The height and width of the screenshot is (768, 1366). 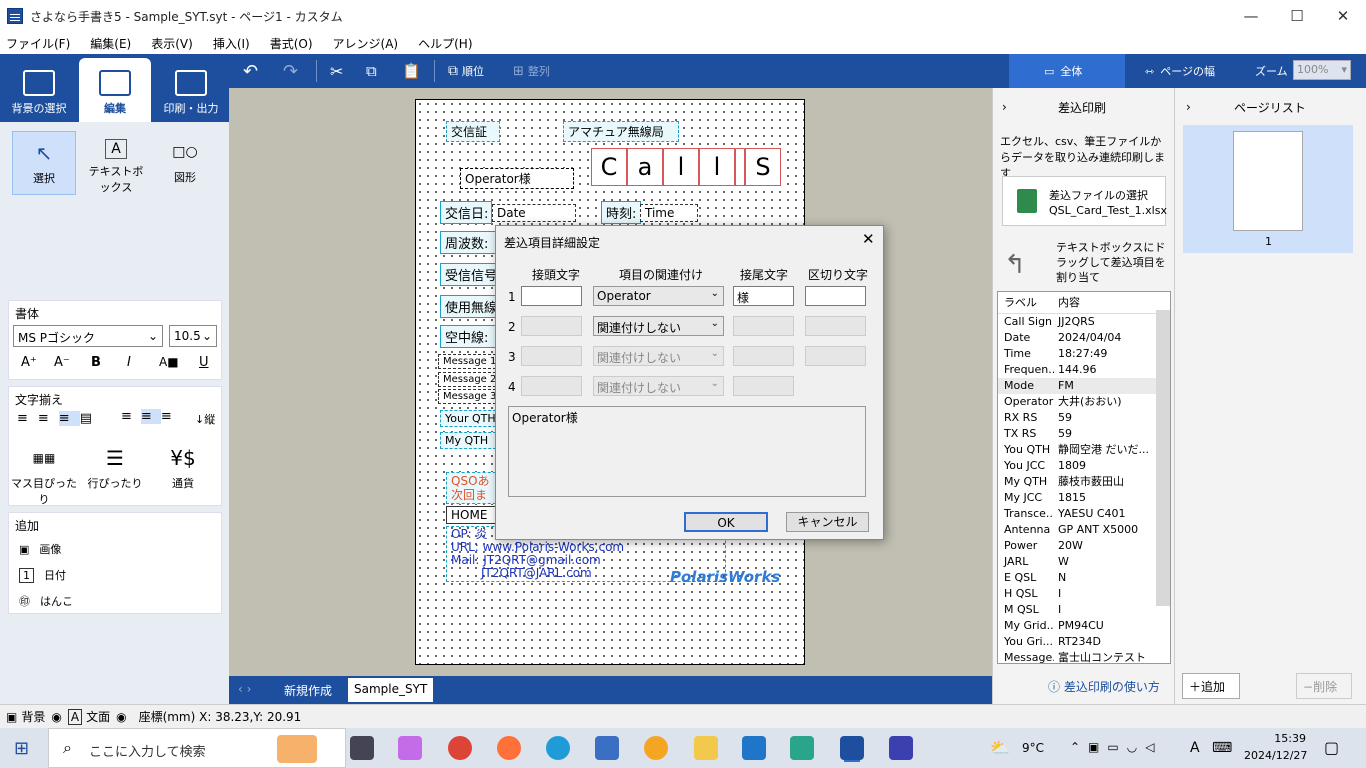 I want to click on add-stamp-button: ㊞はんこ, so click(x=46, y=601).